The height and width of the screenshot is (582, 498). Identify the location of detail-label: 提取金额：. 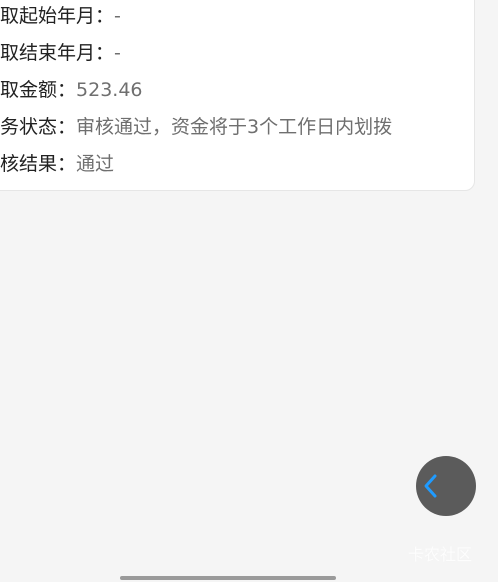
(38, 90).